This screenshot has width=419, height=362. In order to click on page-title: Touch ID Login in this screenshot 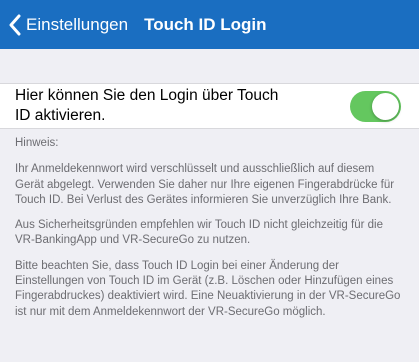, I will do `click(205, 24)`.